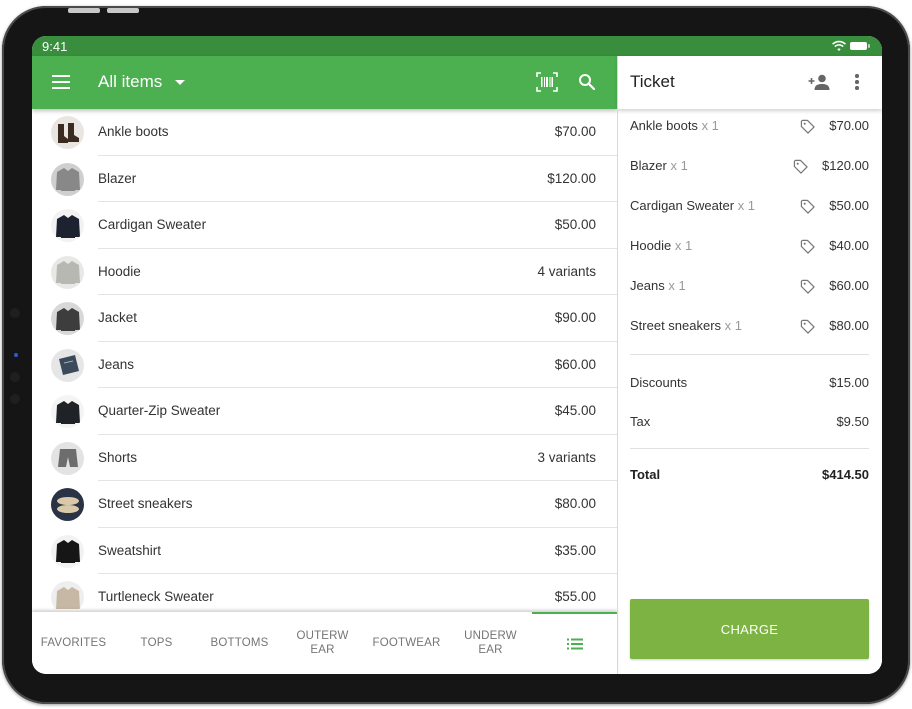 This screenshot has height=709, width=912. I want to click on item-row: Jeans $60.00, so click(324, 365).